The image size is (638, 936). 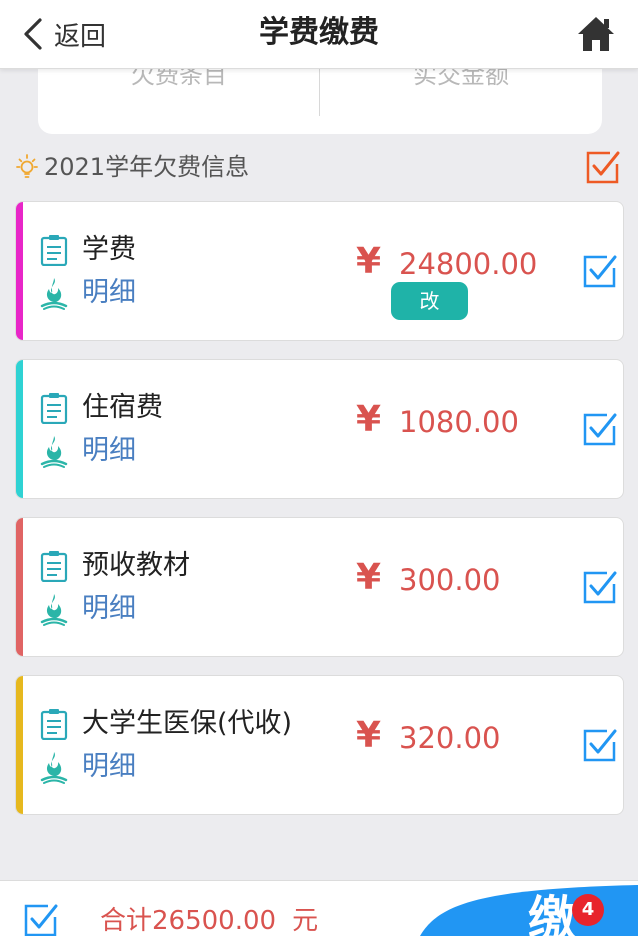 What do you see at coordinates (459, 422) in the screenshot?
I see `fee-amount: 1080.00` at bounding box center [459, 422].